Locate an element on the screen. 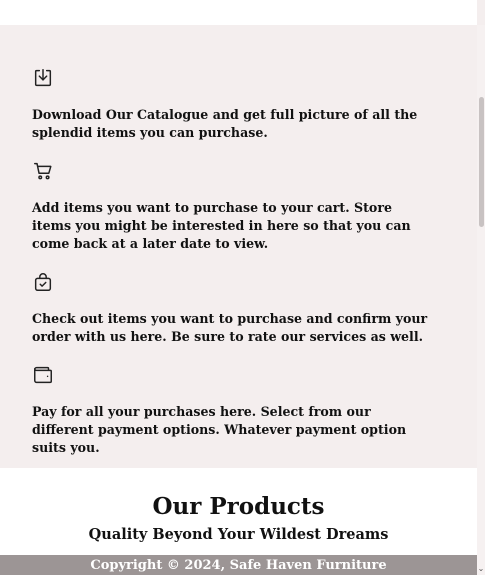 The image size is (485, 577). scrollbar-thumb is located at coordinates (481, 162).